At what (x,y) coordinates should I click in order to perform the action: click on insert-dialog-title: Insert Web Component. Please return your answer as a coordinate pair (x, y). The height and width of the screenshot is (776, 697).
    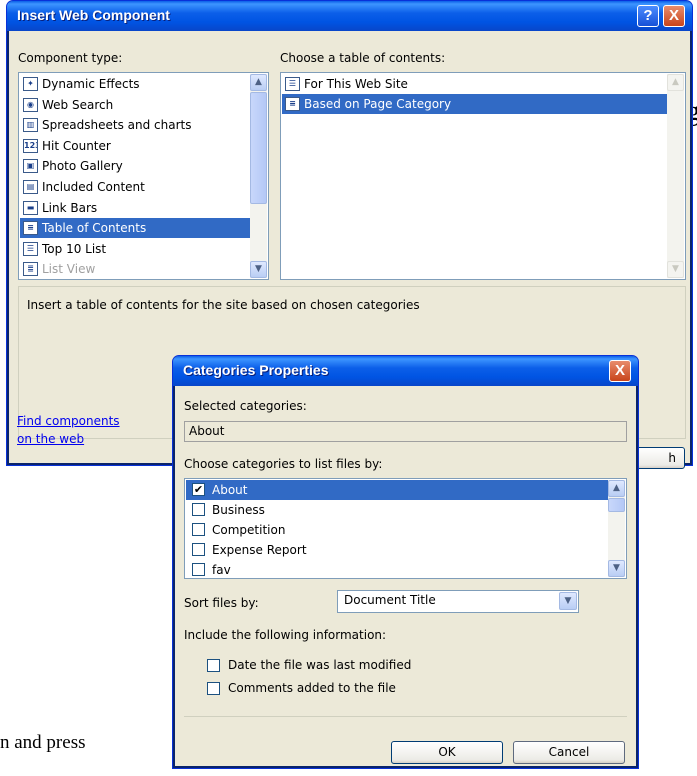
    Looking at the image, I should click on (93, 15).